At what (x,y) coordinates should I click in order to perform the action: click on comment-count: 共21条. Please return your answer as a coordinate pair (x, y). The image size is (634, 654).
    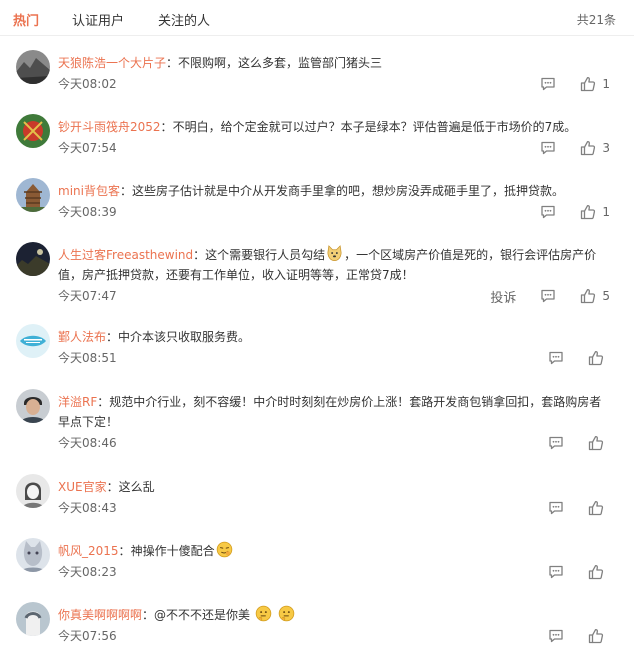
    Looking at the image, I should click on (596, 20).